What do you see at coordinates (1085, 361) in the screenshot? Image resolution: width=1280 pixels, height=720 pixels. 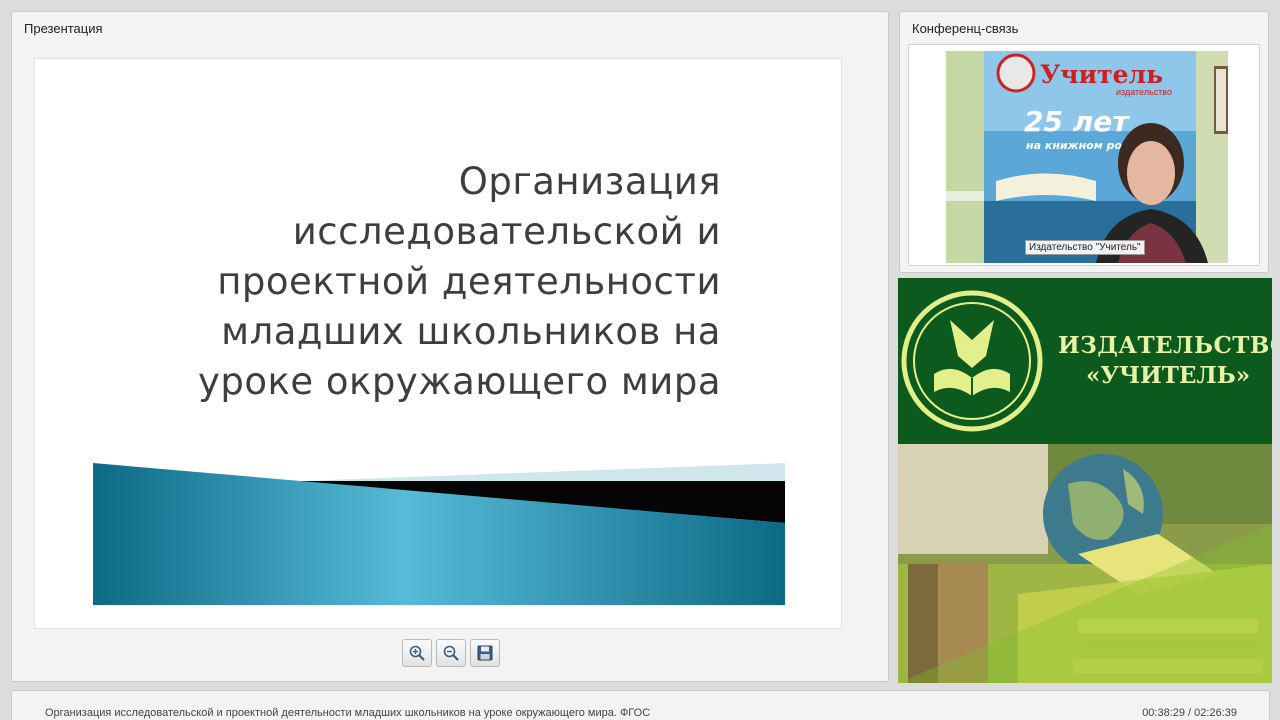 I see `publisher-banner-top: ИЗДАТЕЛЬСТВО «УЧИТЕЛЬ»` at bounding box center [1085, 361].